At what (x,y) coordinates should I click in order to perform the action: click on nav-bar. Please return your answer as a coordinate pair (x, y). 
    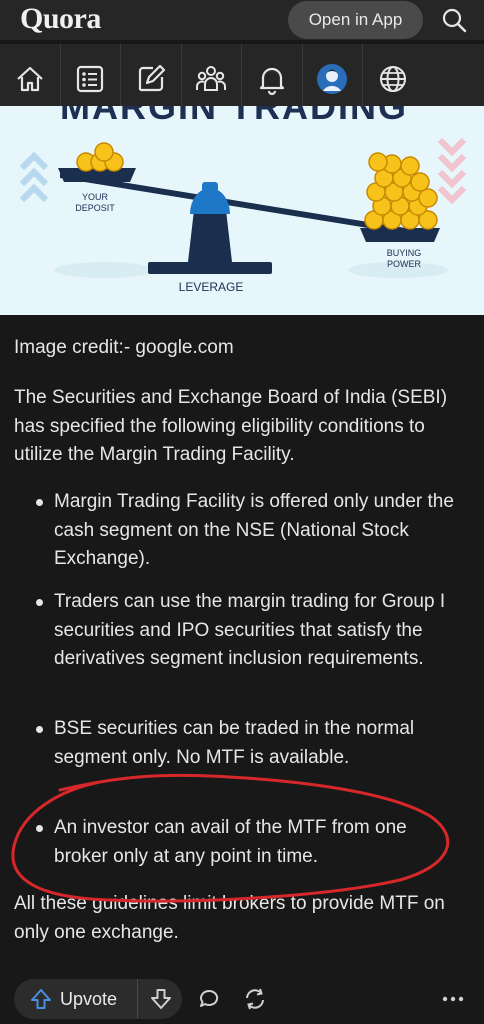
    Looking at the image, I should click on (242, 79).